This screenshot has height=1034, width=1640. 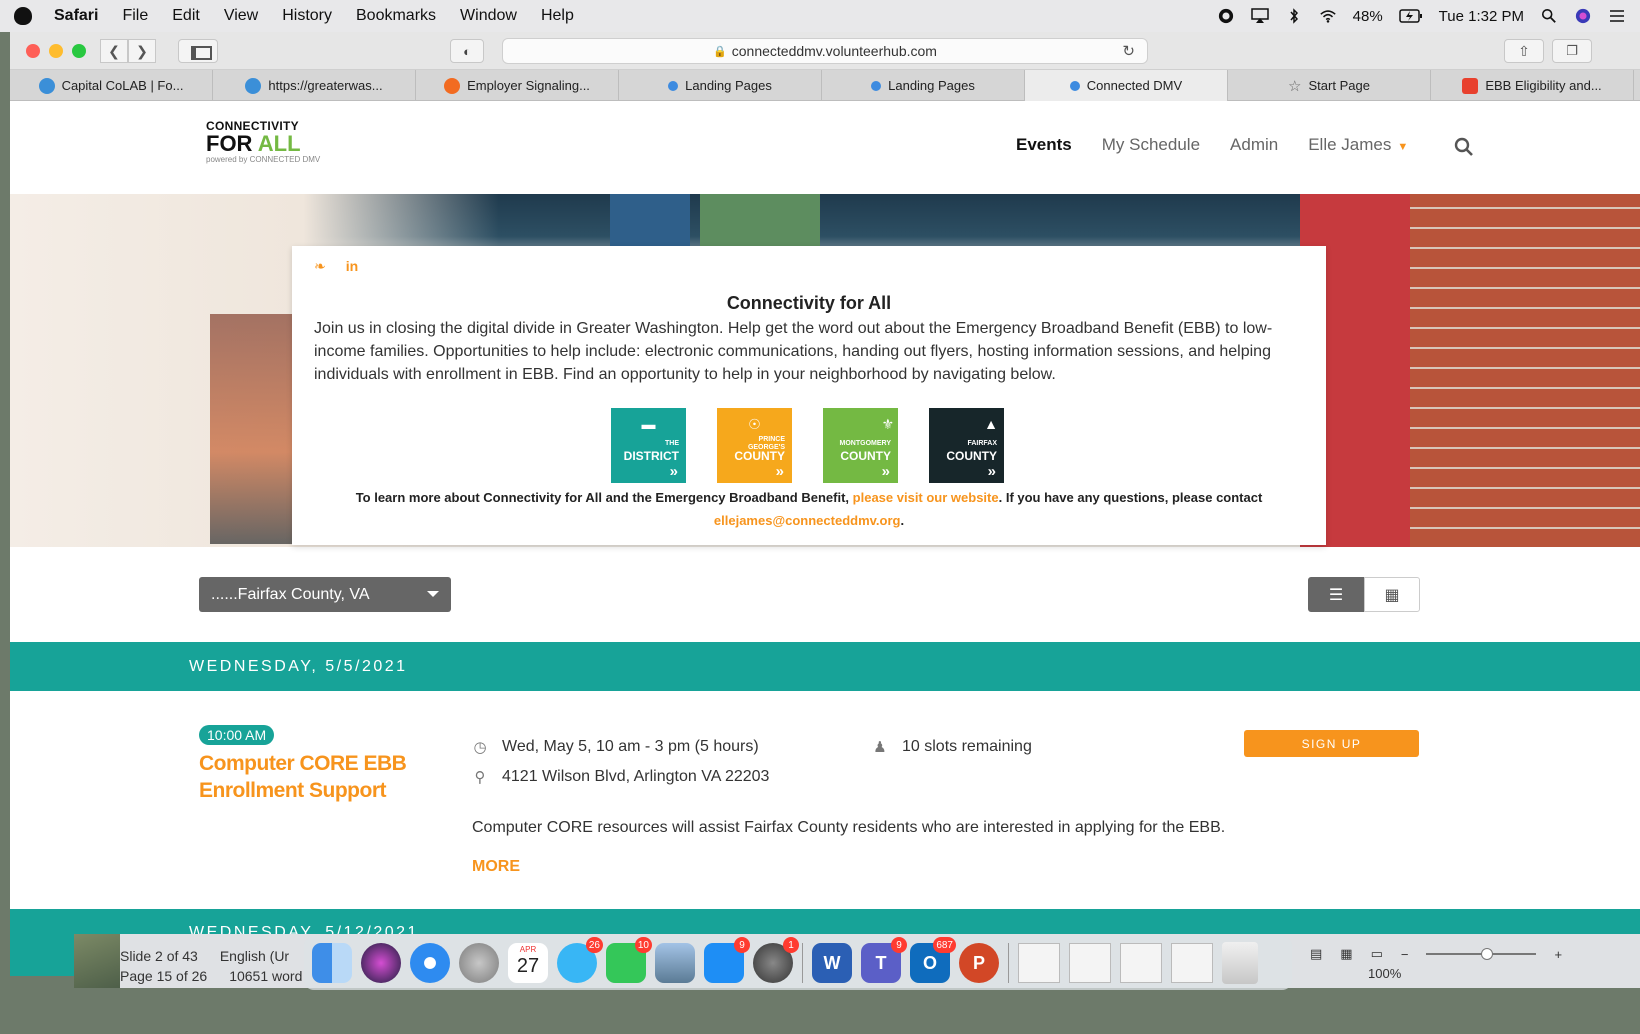 What do you see at coordinates (557, 16) in the screenshot?
I see `menu-help: Help` at bounding box center [557, 16].